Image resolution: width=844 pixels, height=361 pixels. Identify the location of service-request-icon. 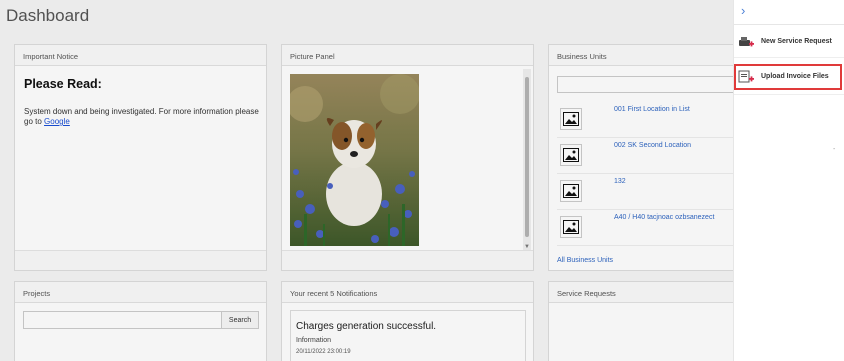
(746, 42).